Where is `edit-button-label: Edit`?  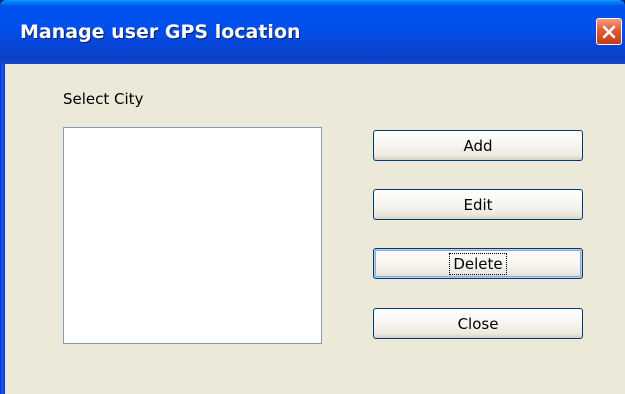 edit-button-label: Edit is located at coordinates (478, 204).